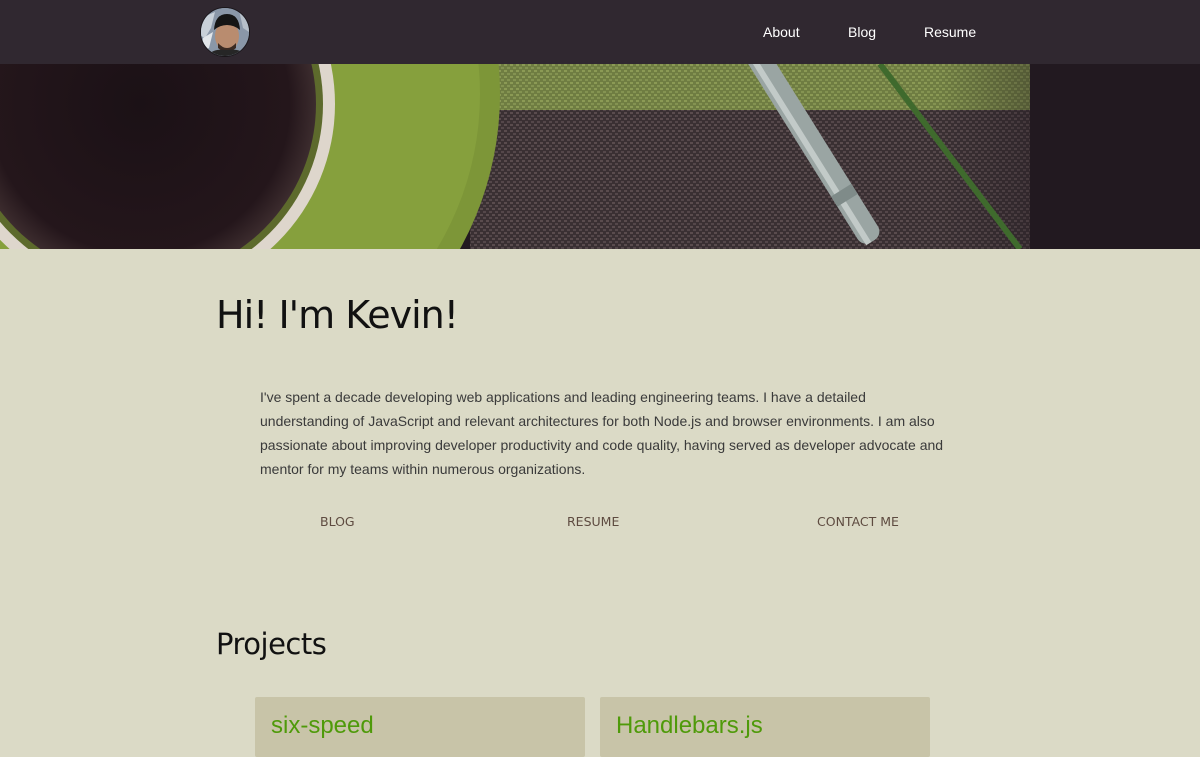 The width and height of the screenshot is (1200, 757). Describe the element at coordinates (420, 727) in the screenshot. I see `project-card-six-speed: six-speed` at that location.